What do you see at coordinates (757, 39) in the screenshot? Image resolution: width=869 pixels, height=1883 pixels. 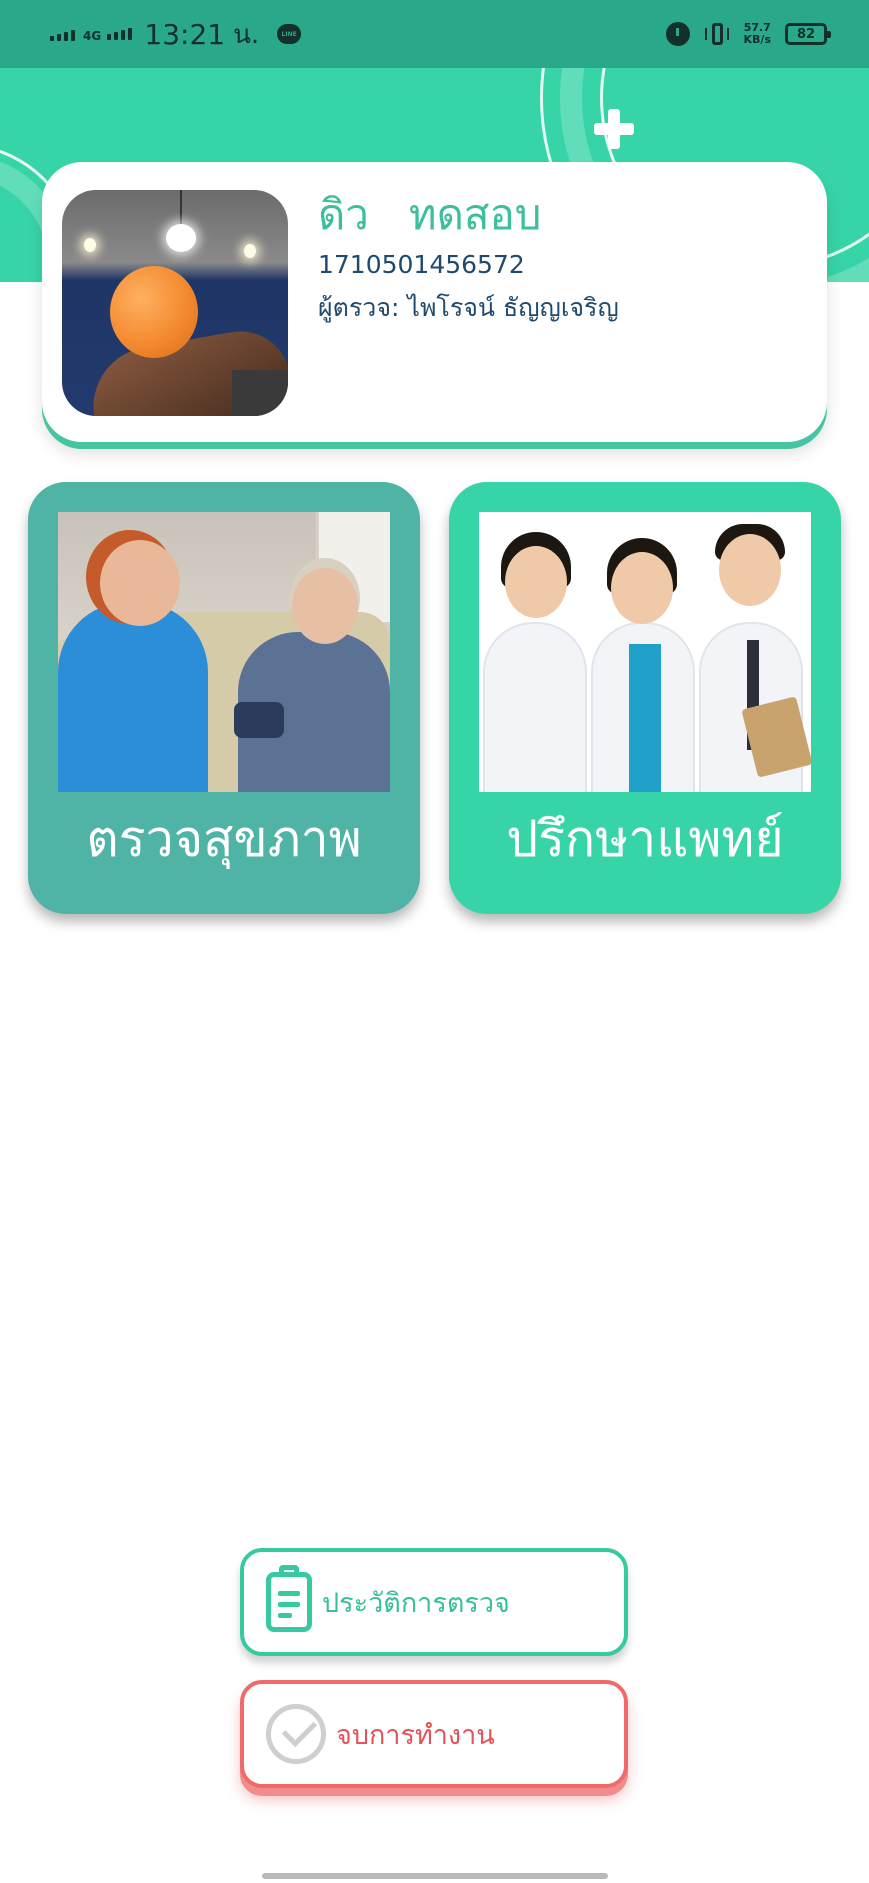 I see `network-speed-unit: KB/s` at bounding box center [757, 39].